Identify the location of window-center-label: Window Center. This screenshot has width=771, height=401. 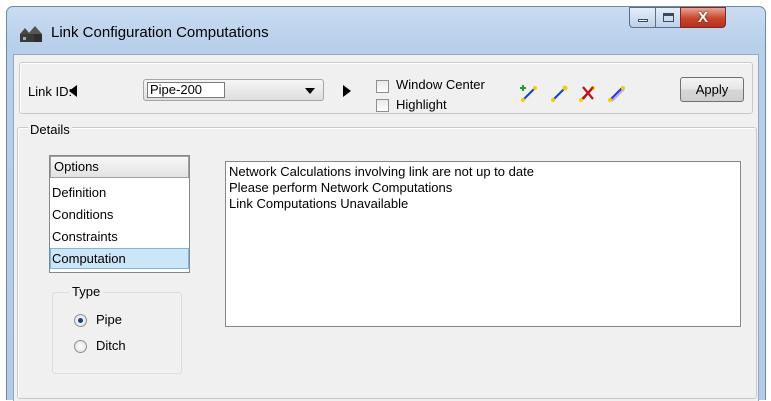
(440, 84).